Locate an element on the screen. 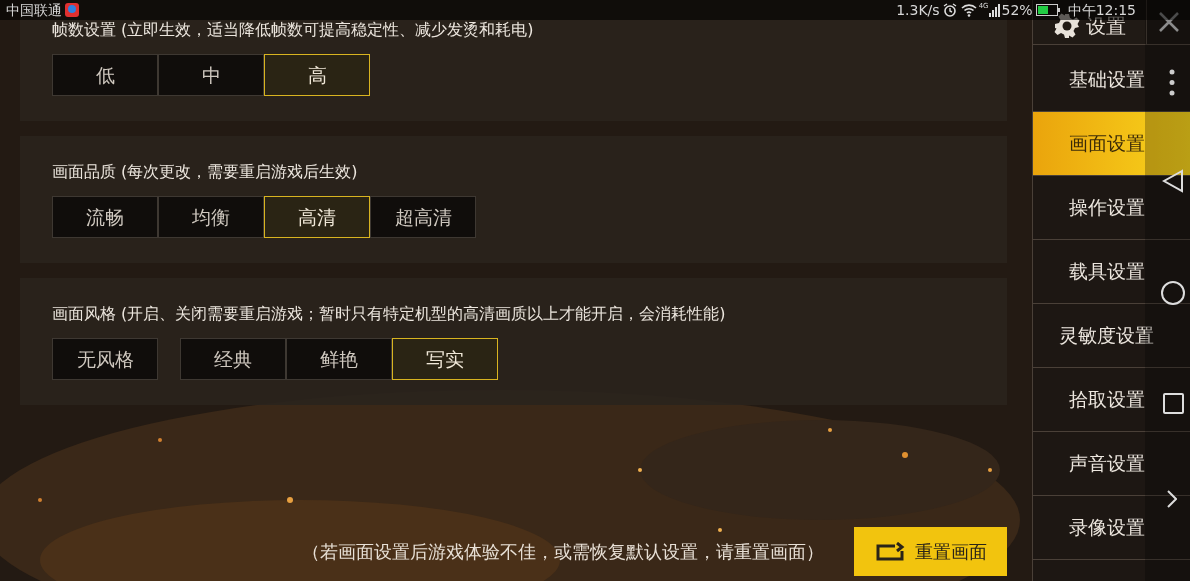  option-button: 均衡 is located at coordinates (211, 217).